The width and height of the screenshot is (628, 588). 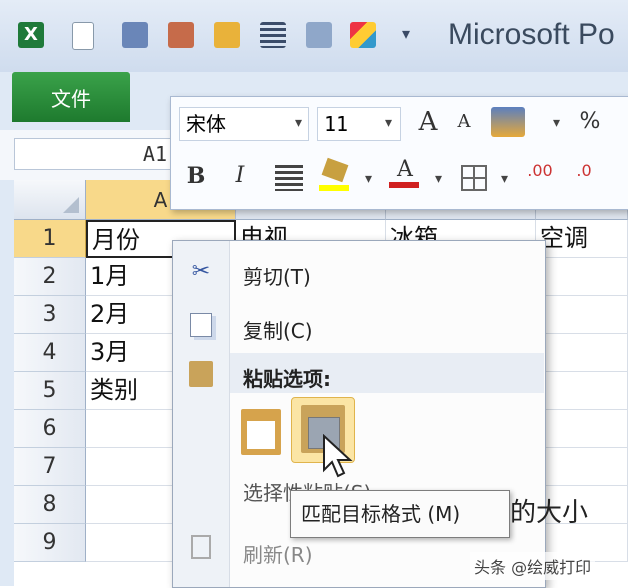 What do you see at coordinates (50, 467) in the screenshot?
I see `row-header-7: 7` at bounding box center [50, 467].